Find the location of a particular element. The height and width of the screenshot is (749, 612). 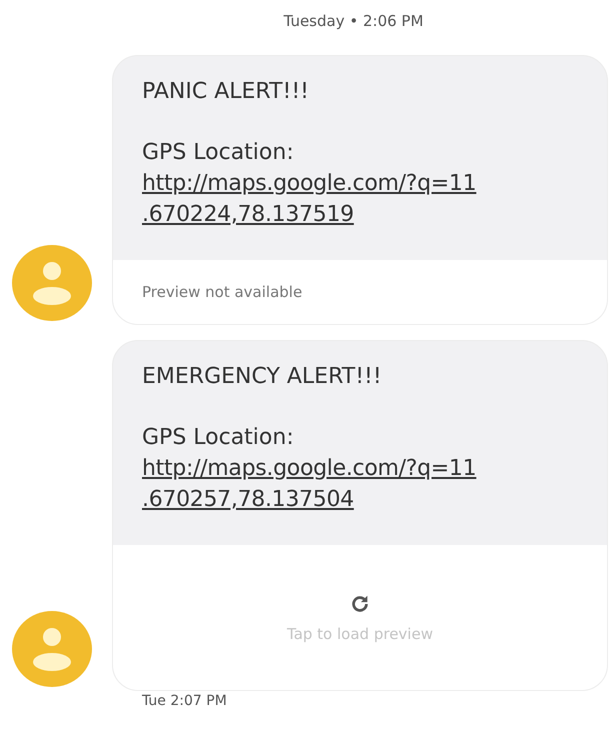

map-link: http://maps.google.com/?q=11 .670257,78.137504 is located at coordinates (364, 484).